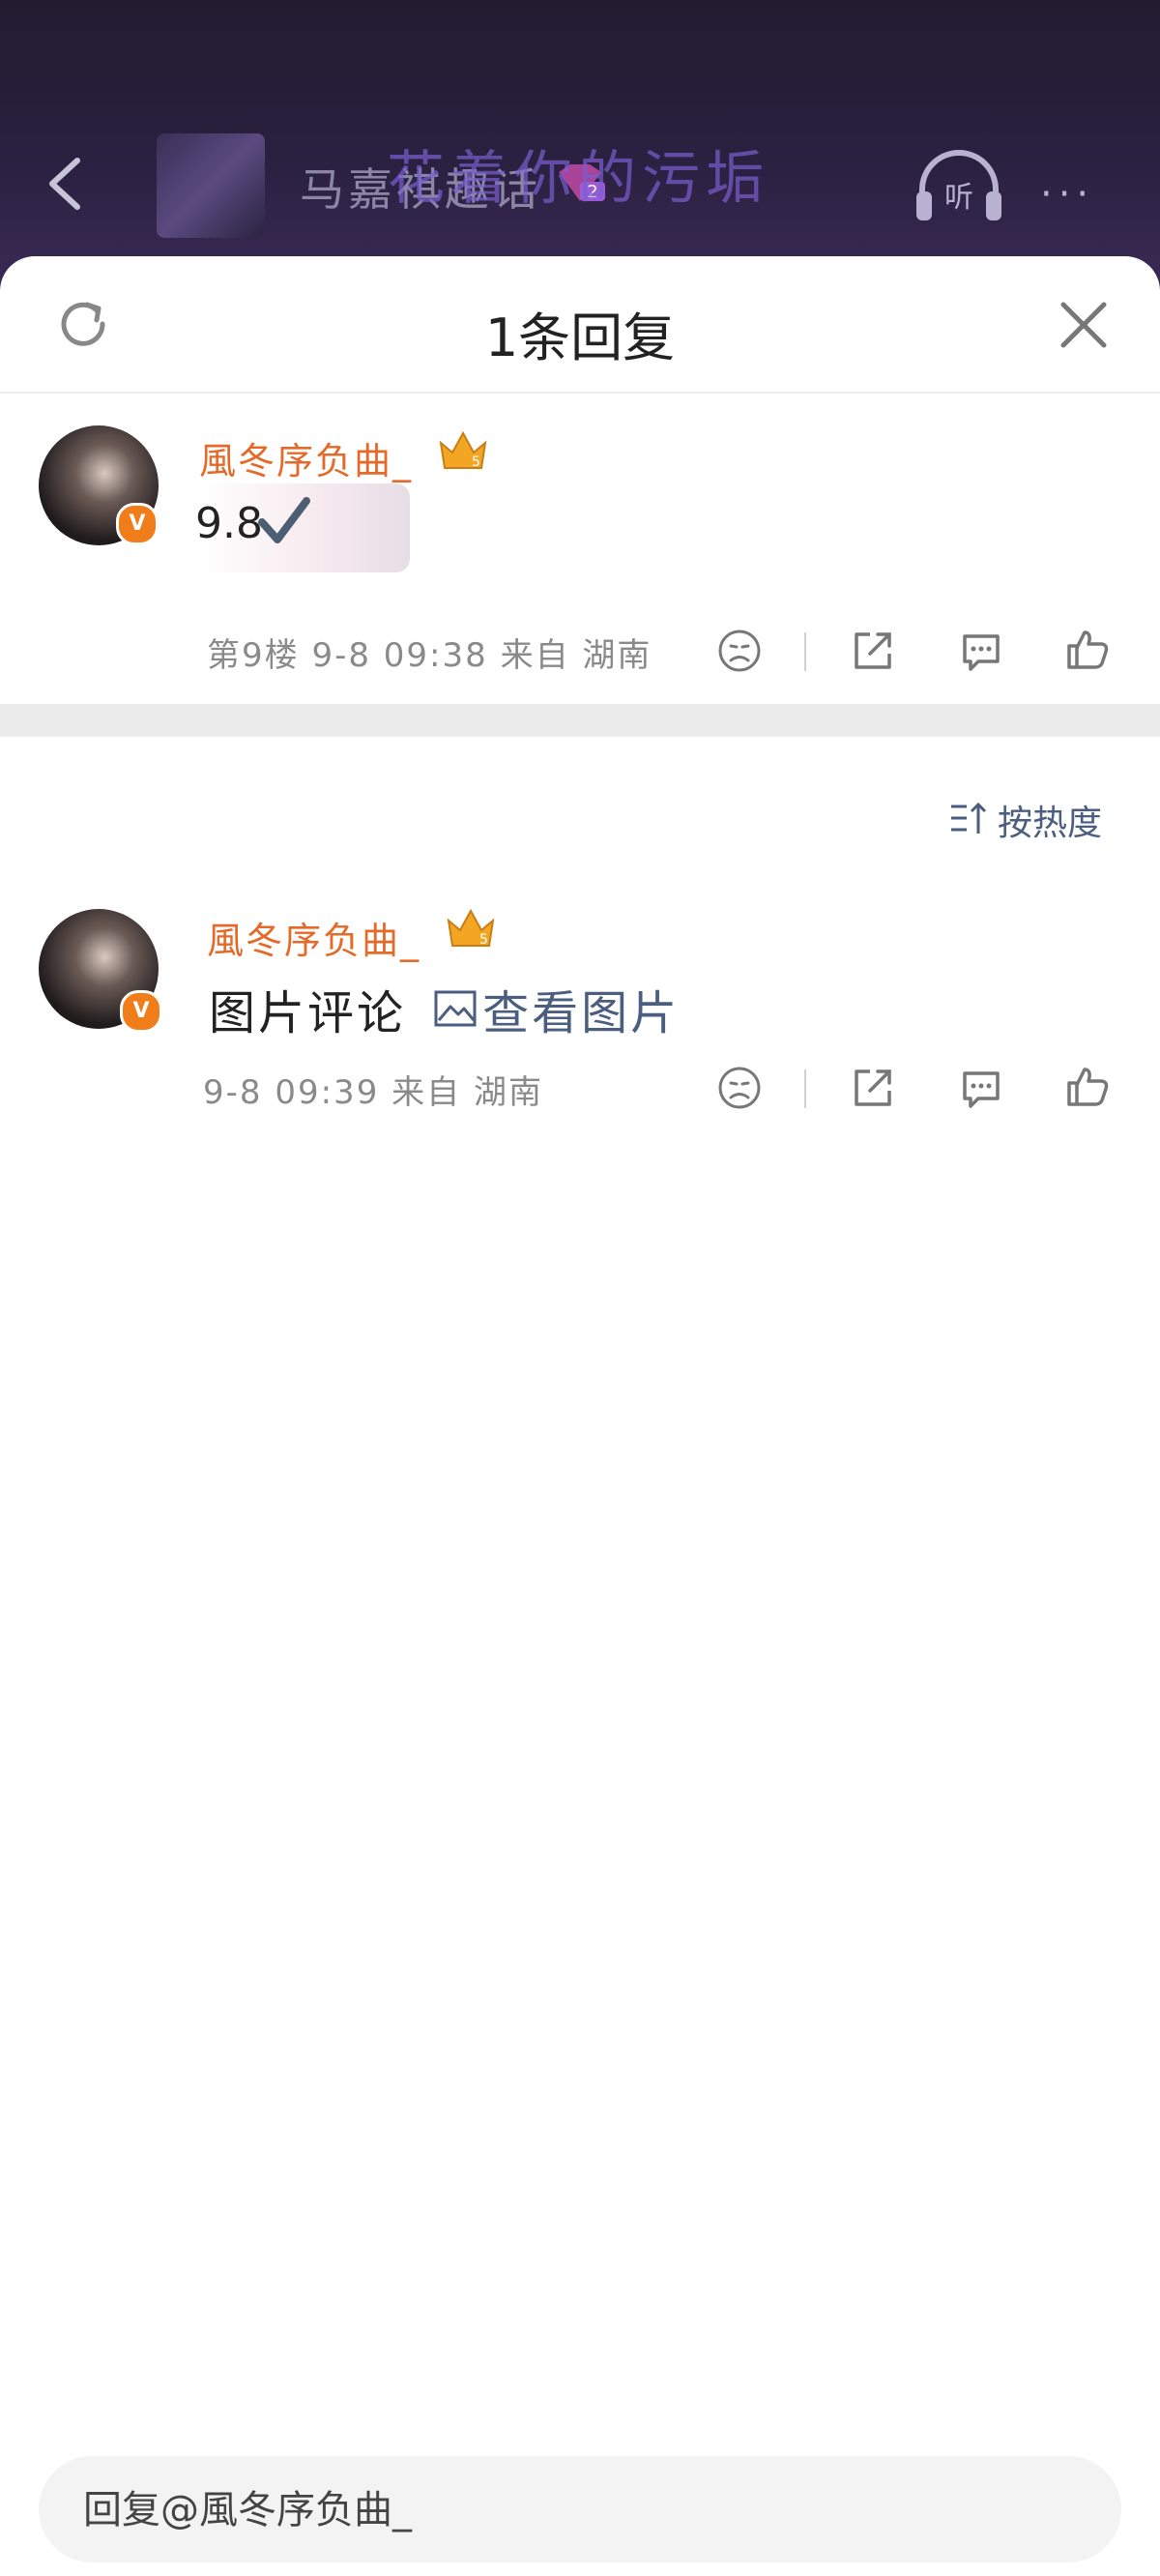  What do you see at coordinates (576, 2510) in the screenshot?
I see `reply-input` at bounding box center [576, 2510].